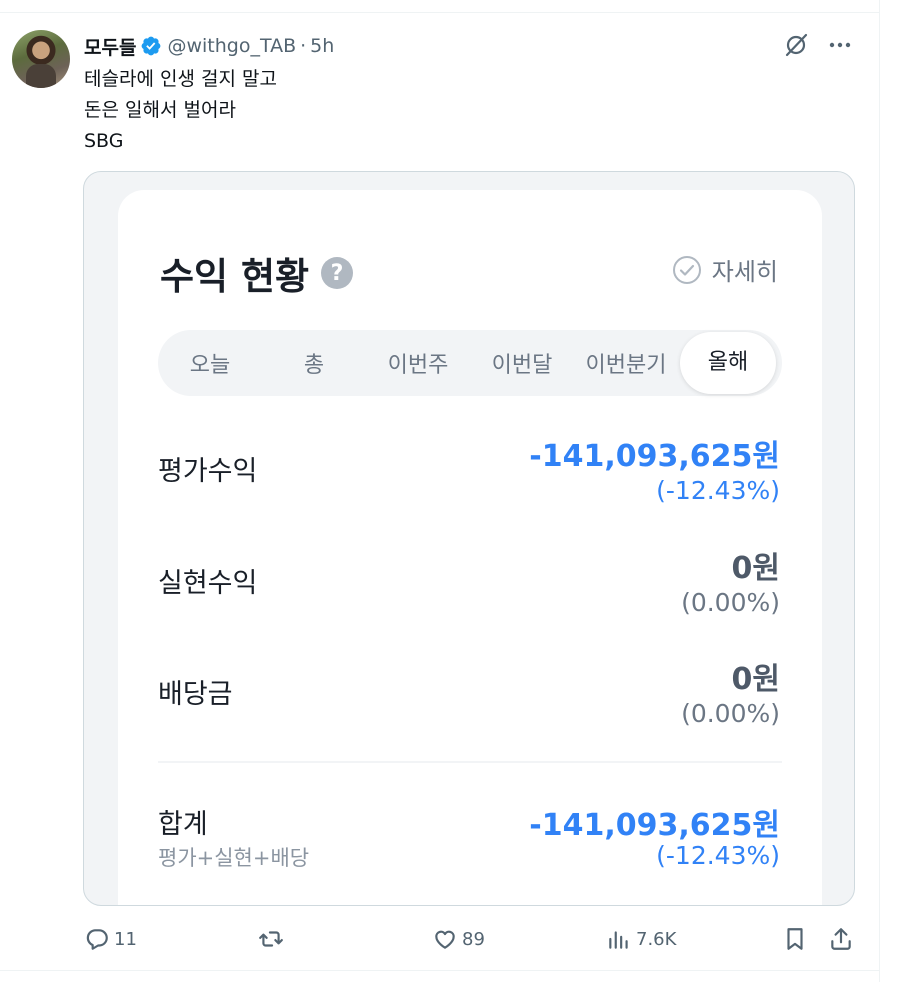  What do you see at coordinates (728, 363) in the screenshot?
I see `tab-this-year: 올해` at bounding box center [728, 363].